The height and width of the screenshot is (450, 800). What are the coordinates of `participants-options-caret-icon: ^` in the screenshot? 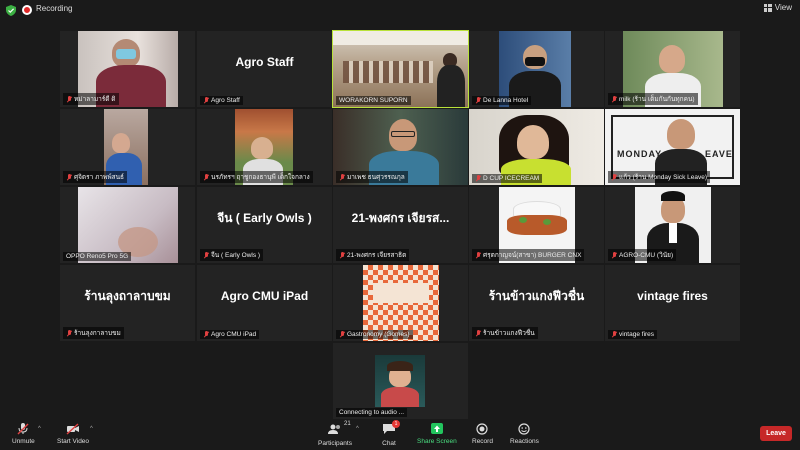 It's located at (357, 429).